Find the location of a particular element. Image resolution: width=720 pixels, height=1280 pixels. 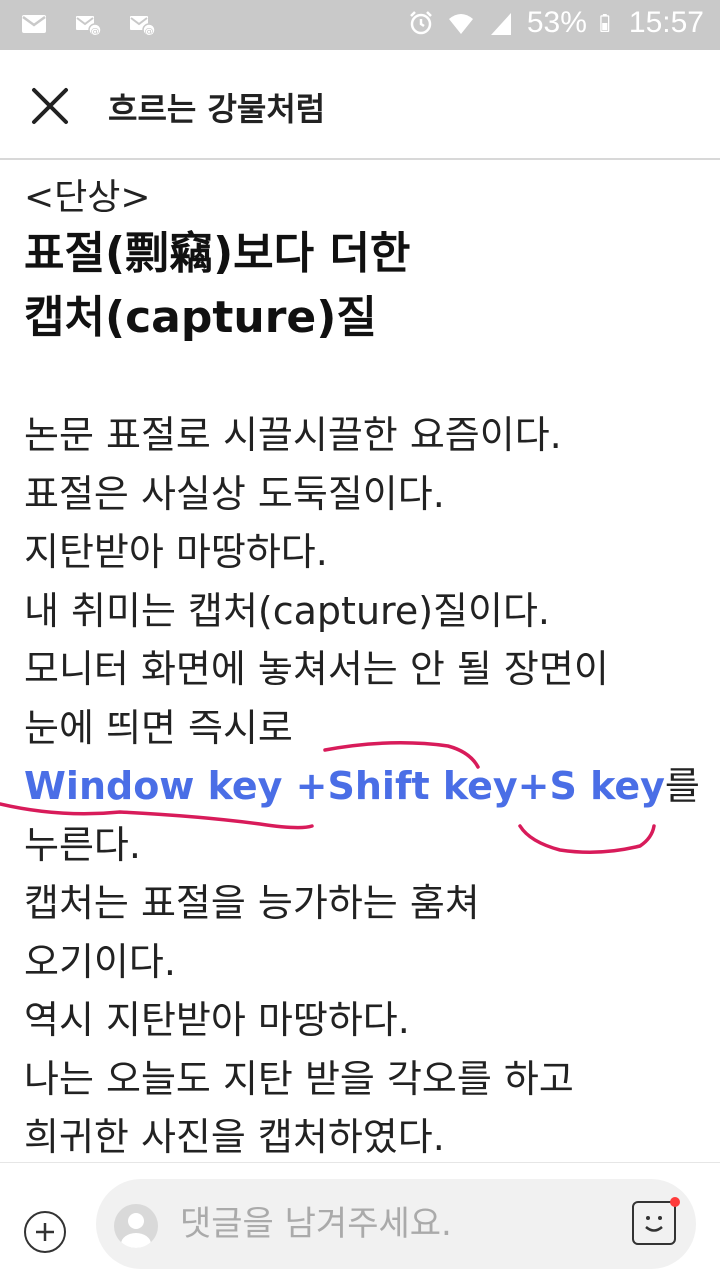

comment-input is located at coordinates (390, 1224).